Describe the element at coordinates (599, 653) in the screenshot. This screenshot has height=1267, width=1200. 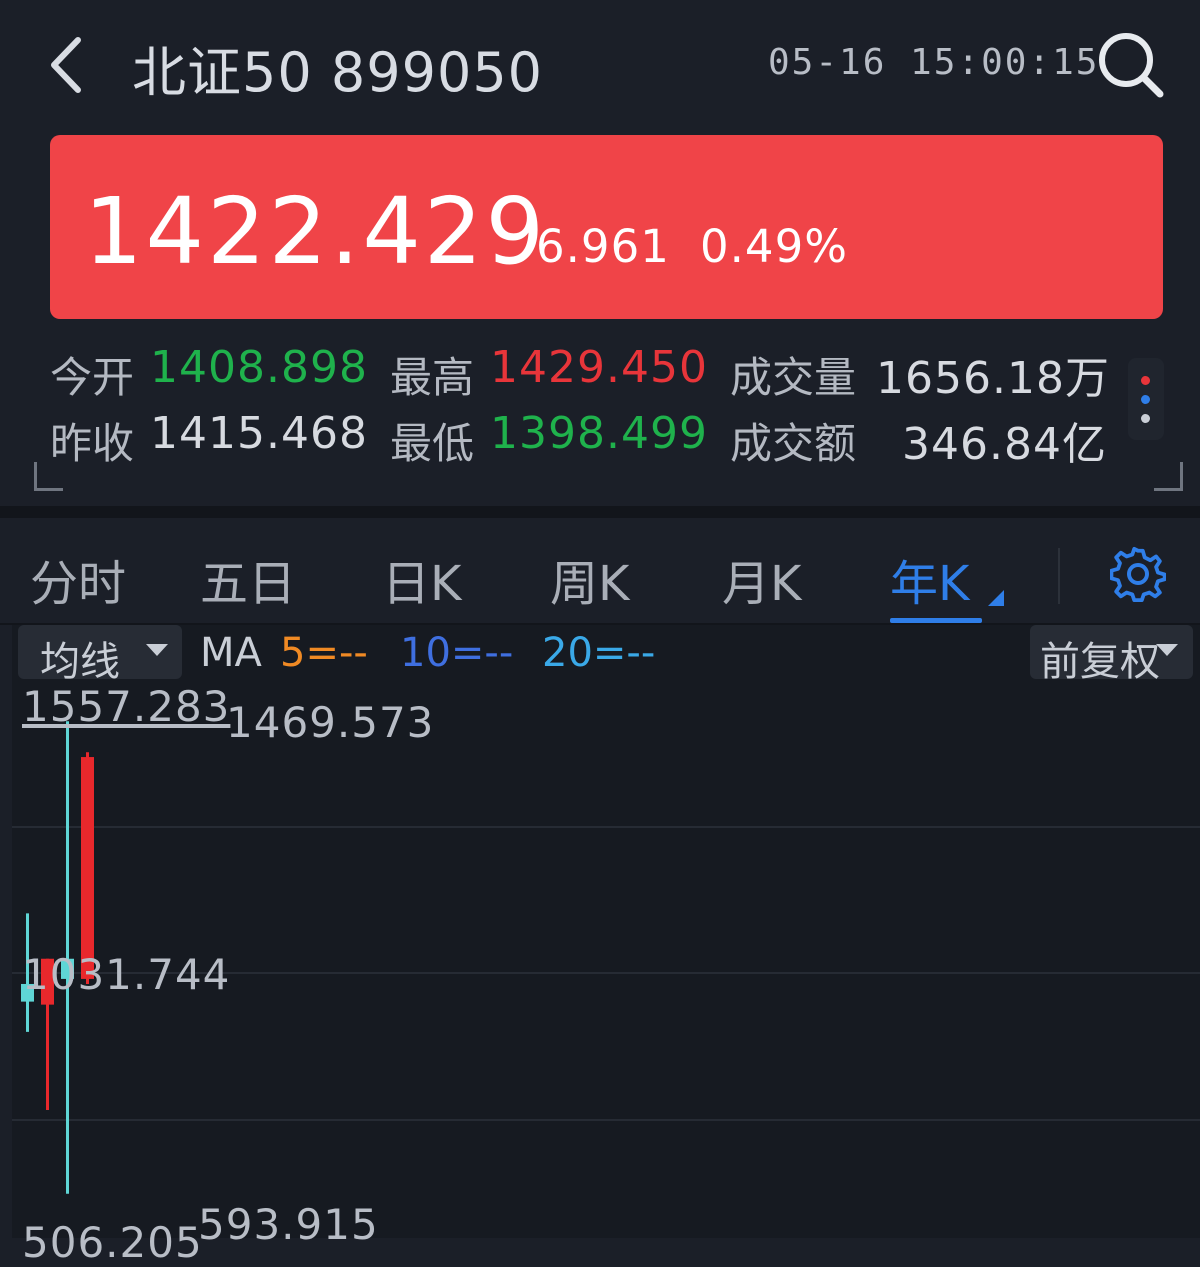
I see `ma20-value: 20=--` at that location.